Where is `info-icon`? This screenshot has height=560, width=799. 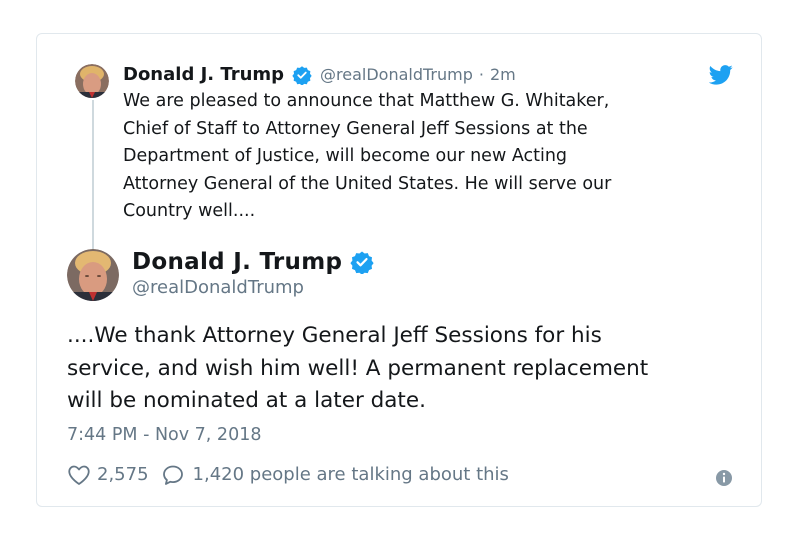 info-icon is located at coordinates (724, 478).